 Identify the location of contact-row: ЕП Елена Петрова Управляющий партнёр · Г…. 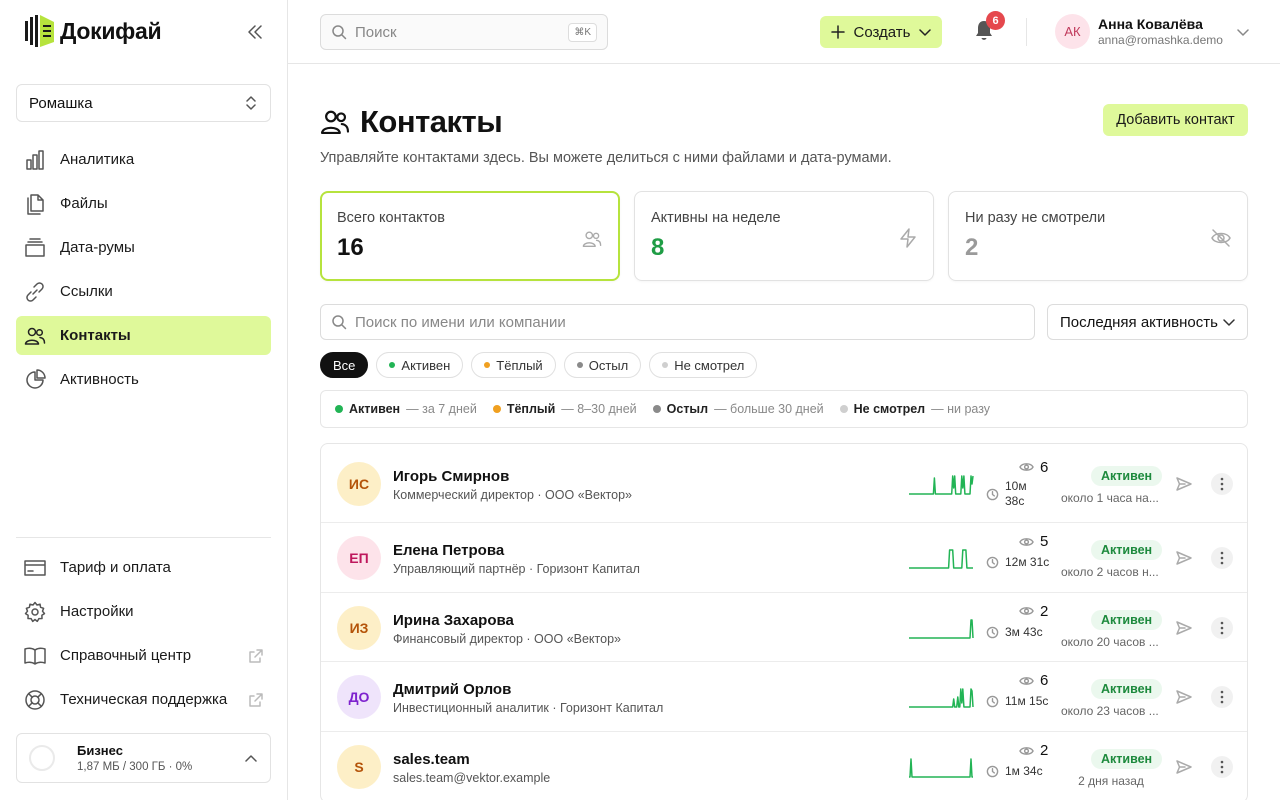
(784, 558).